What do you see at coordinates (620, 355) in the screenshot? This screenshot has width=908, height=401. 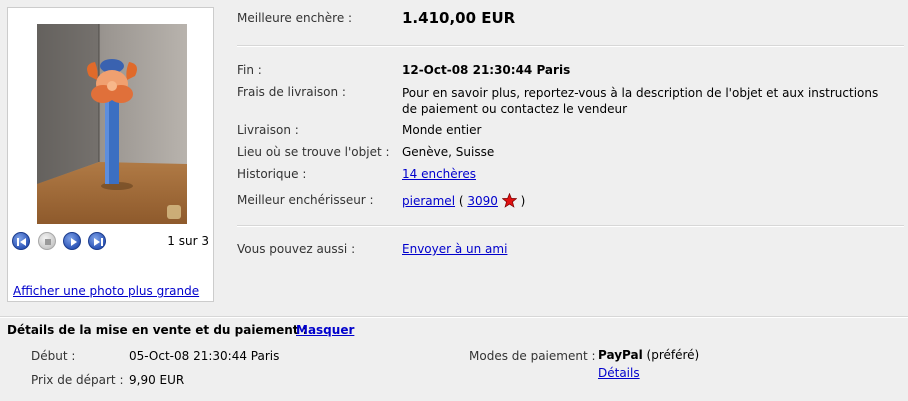 I see `paypal-method: PayPal` at bounding box center [620, 355].